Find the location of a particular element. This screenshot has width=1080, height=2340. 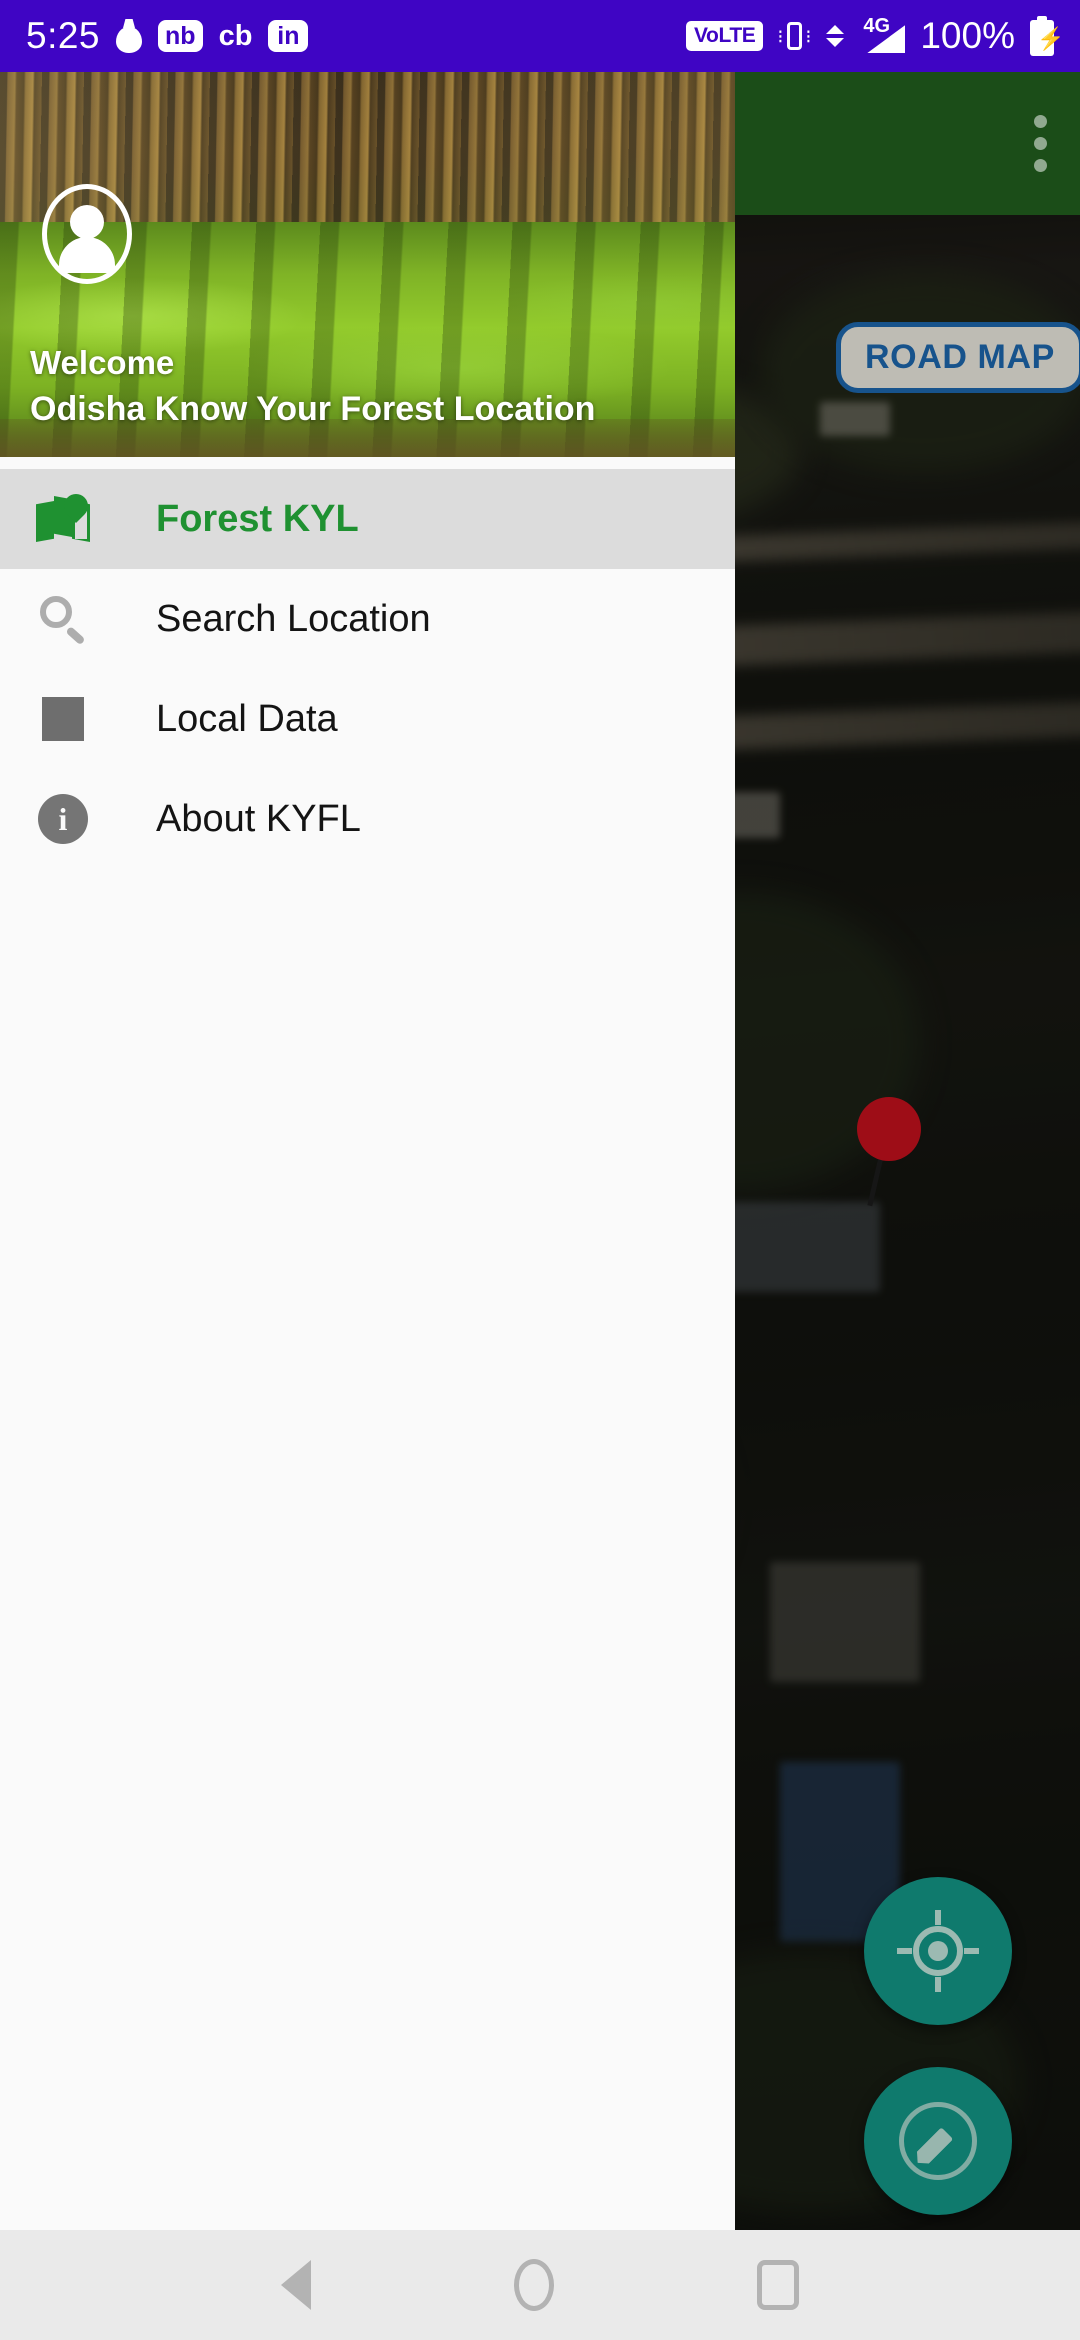

edit-pencil-icon is located at coordinates (938, 2141).